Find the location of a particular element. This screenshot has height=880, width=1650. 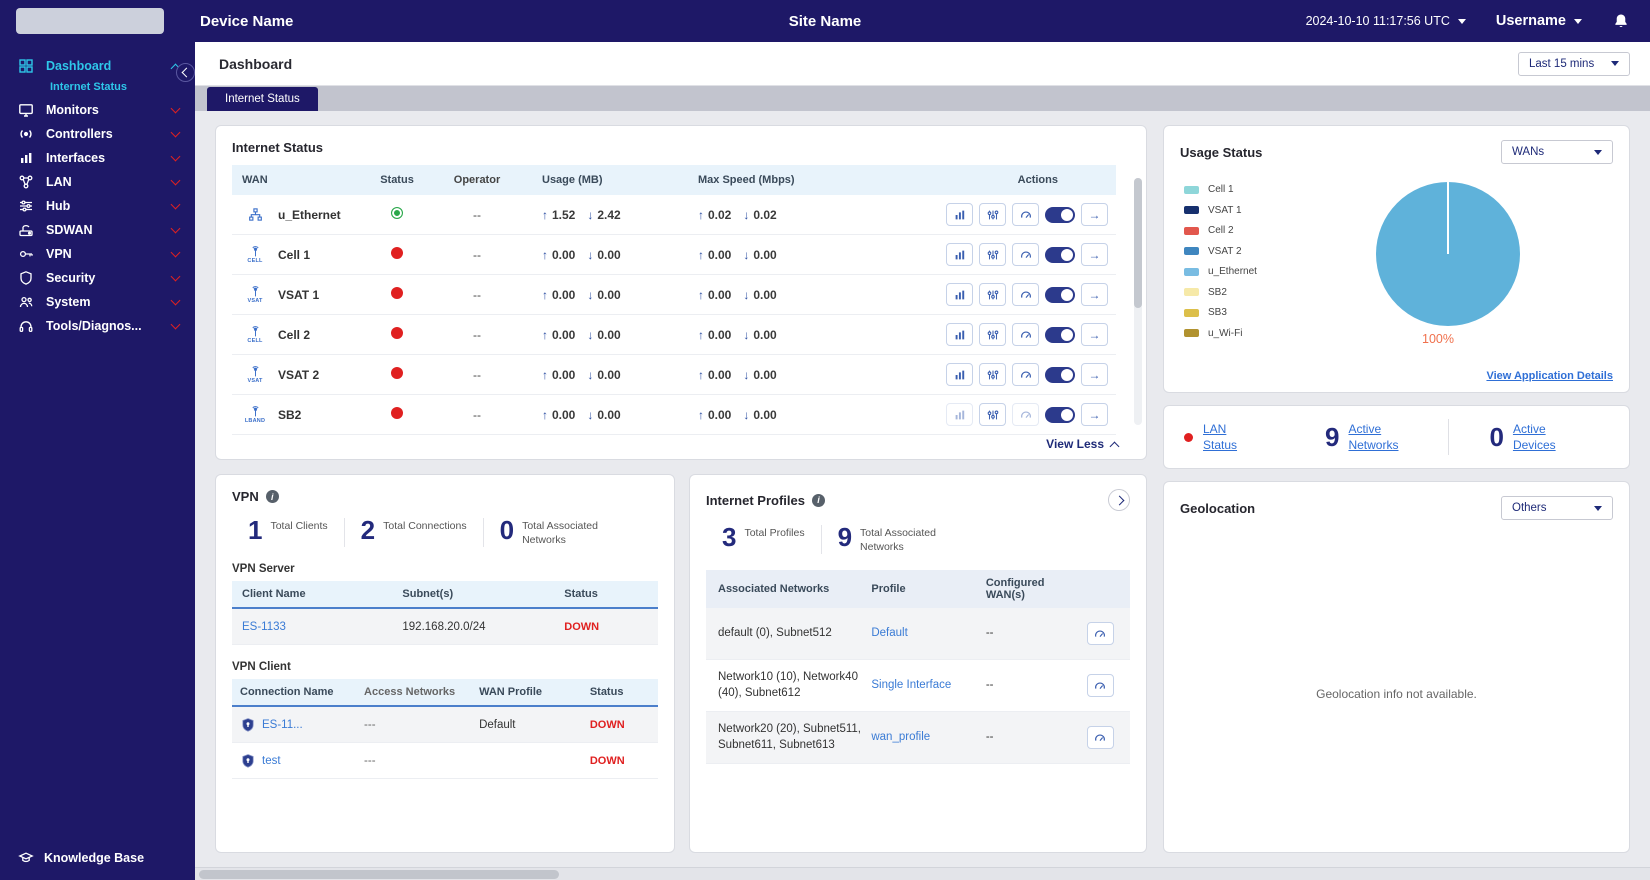

col-max-speed: Max Speed (Mbps) is located at coordinates (746, 180).